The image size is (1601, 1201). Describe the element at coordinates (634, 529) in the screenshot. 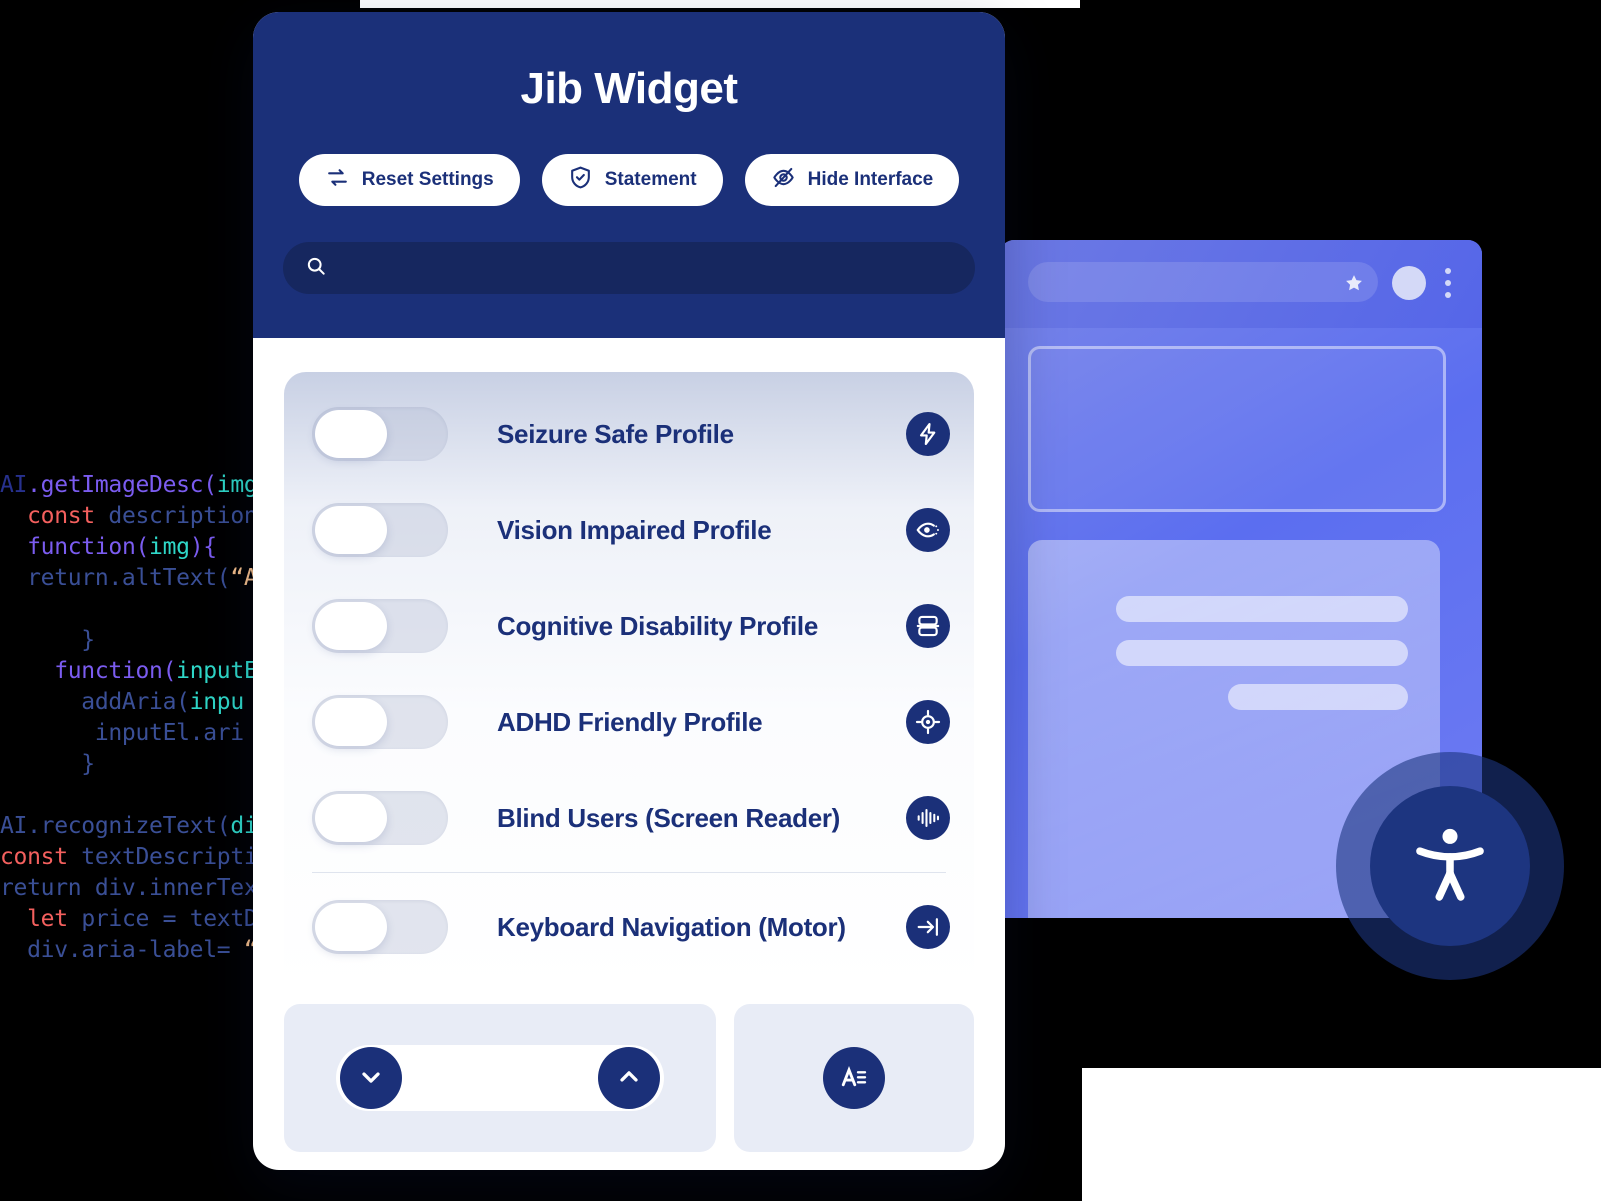

I see `profile-label: Vision Impaired Profile` at that location.